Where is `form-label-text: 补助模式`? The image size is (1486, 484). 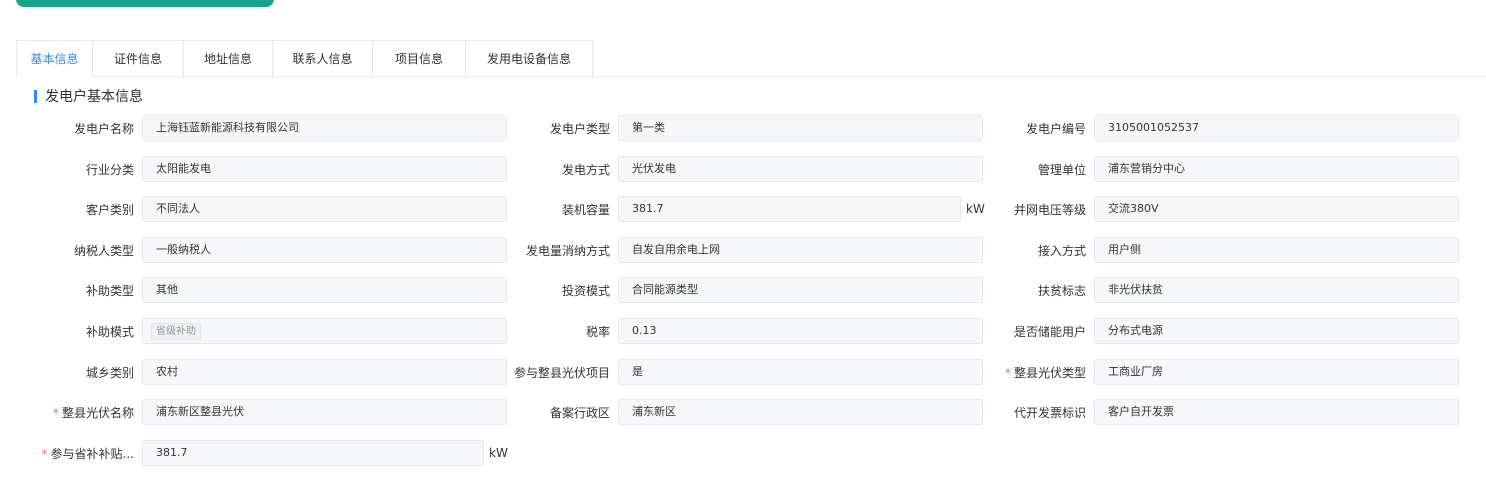 form-label-text: 补助模式 is located at coordinates (109, 331).